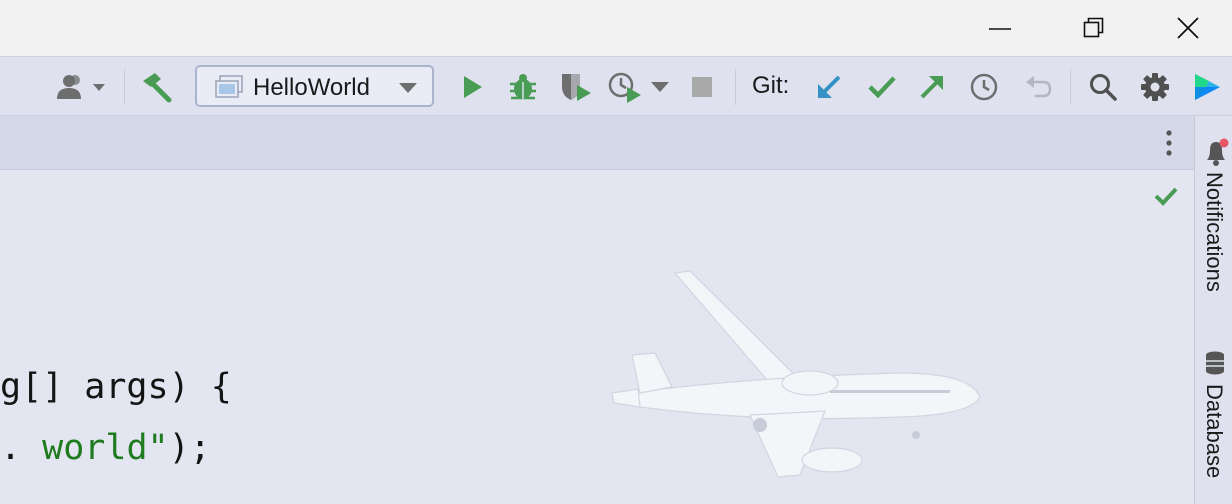  I want to click on rollback-icon, so click(1039, 87).